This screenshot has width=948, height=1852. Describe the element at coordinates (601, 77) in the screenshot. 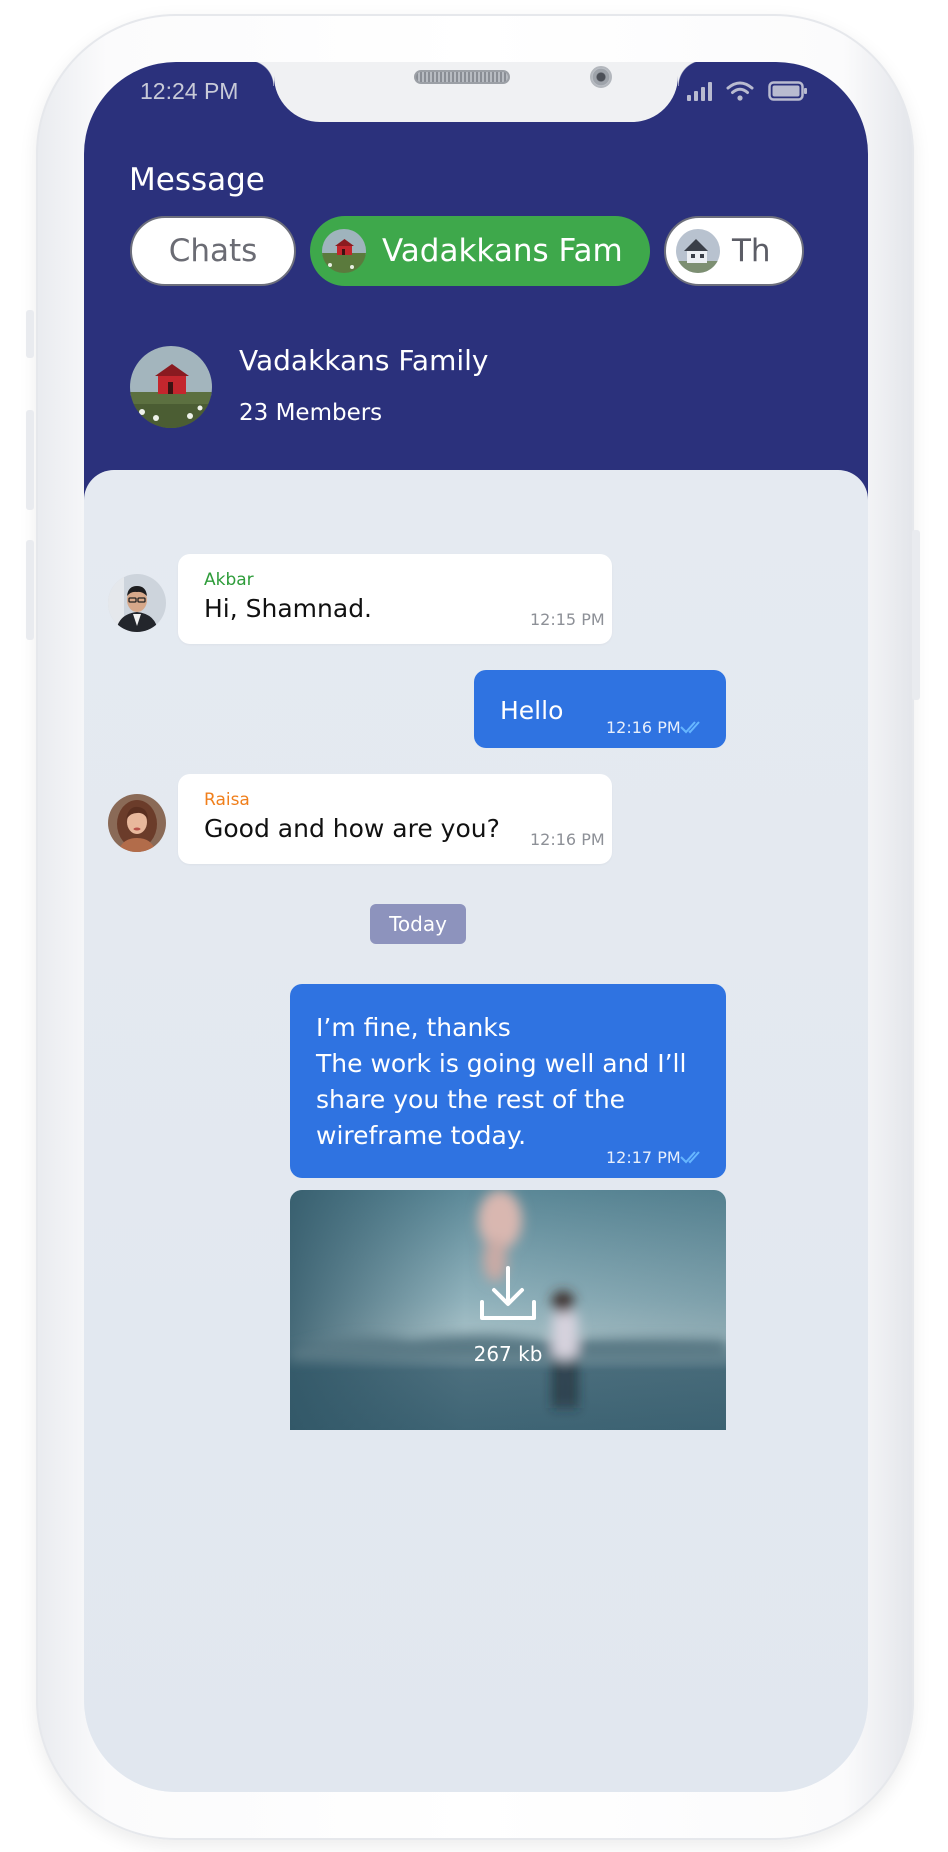

I see `front-camera` at that location.